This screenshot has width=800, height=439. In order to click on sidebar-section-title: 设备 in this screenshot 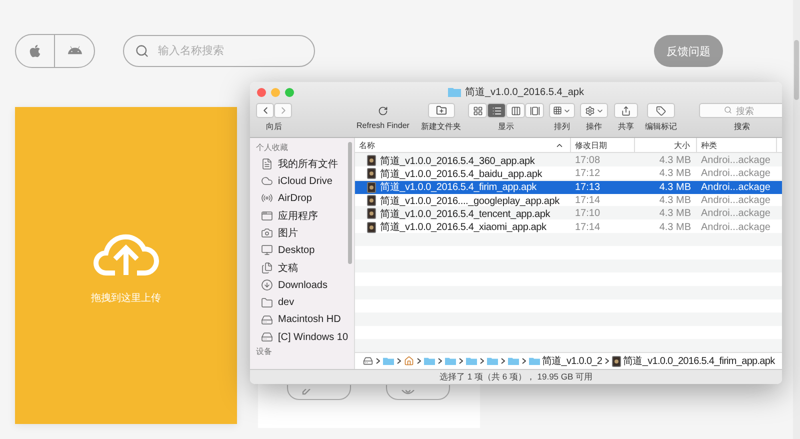, I will do `click(264, 351)`.